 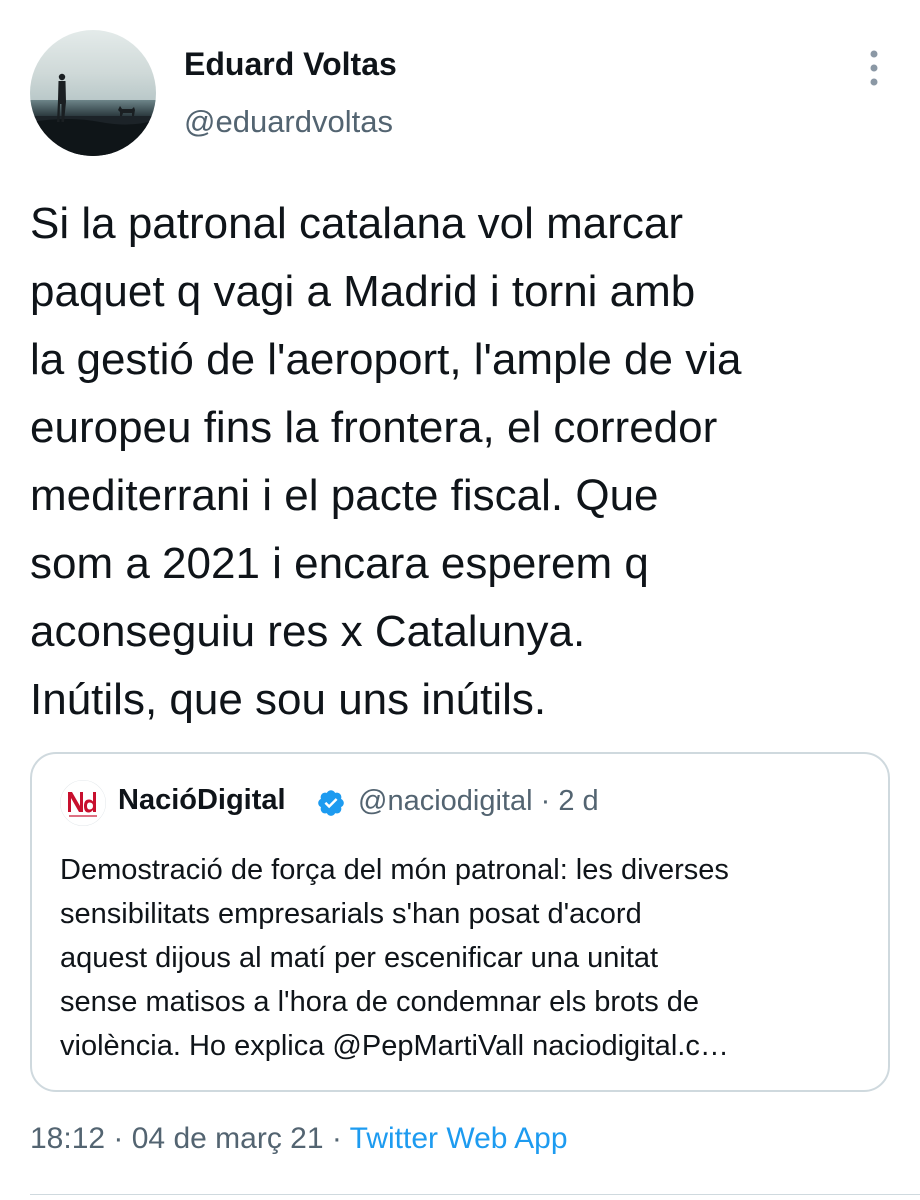 I want to click on quoted-author-name: NacióDigital, so click(x=202, y=800).